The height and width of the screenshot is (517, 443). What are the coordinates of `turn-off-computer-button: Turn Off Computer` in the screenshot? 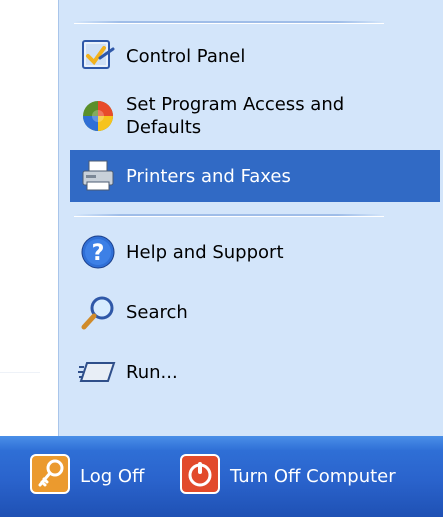 It's located at (288, 476).